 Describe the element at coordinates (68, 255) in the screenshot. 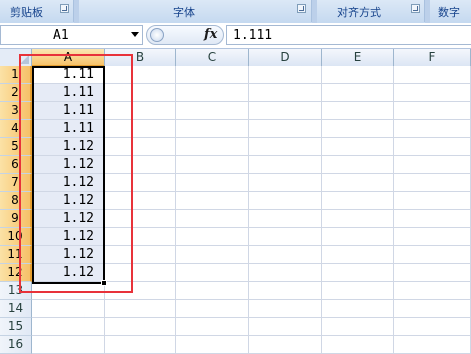

I see `cell-a11: 1.12` at that location.